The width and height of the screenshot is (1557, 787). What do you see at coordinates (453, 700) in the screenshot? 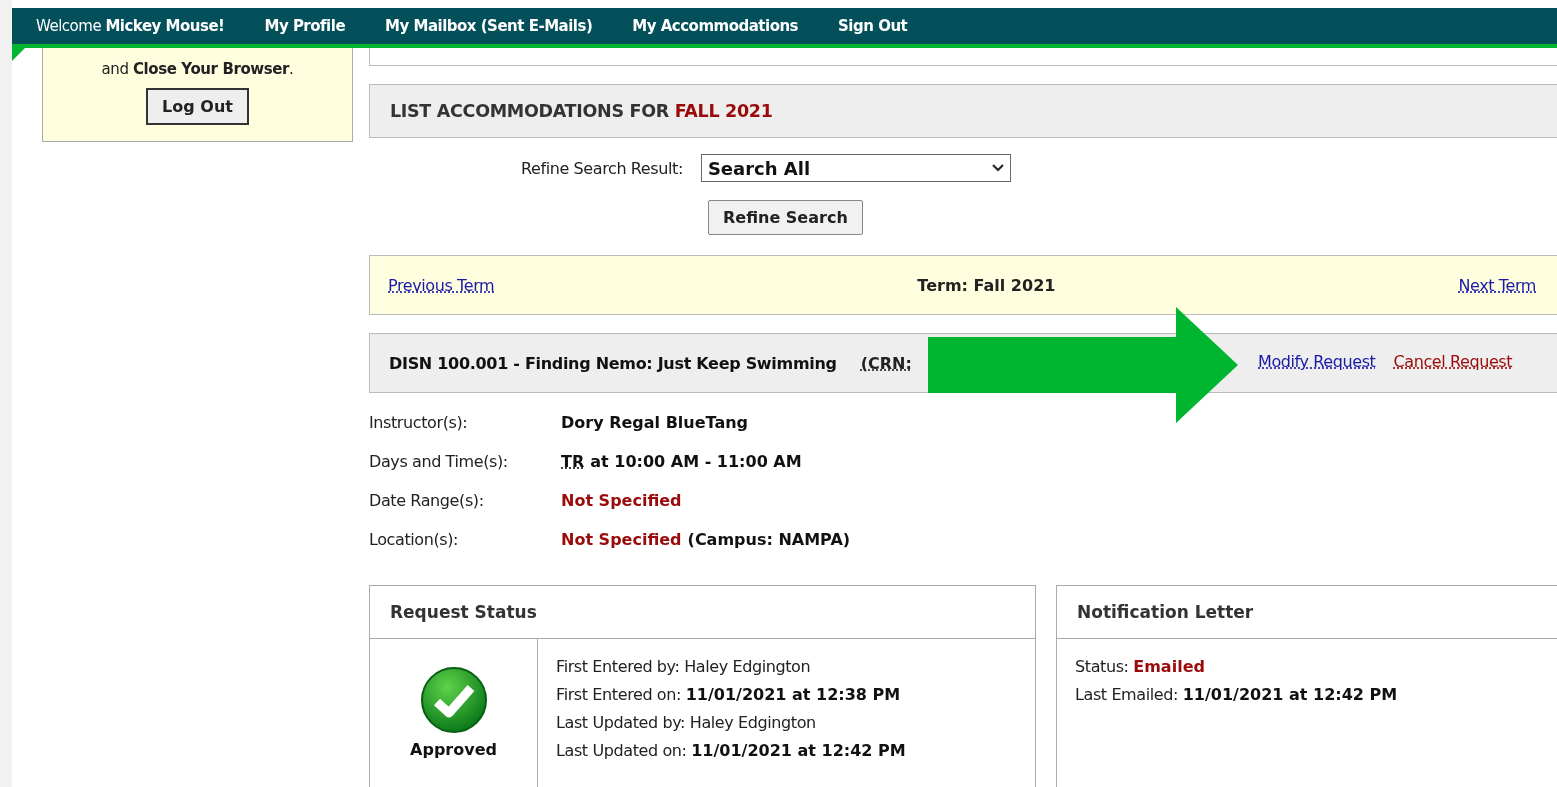
I see `check-icon` at bounding box center [453, 700].